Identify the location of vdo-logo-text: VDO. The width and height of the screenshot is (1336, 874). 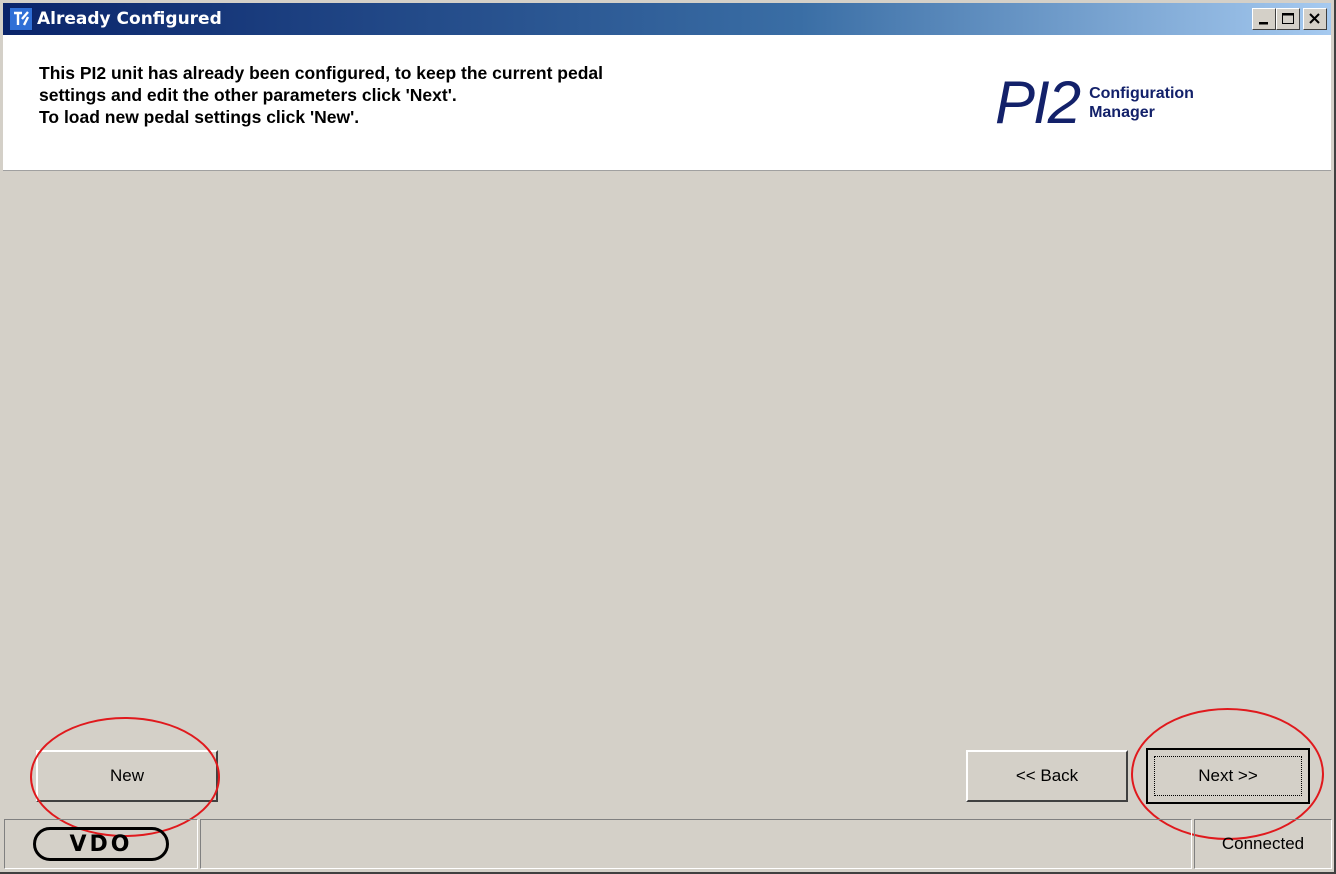
(101, 844).